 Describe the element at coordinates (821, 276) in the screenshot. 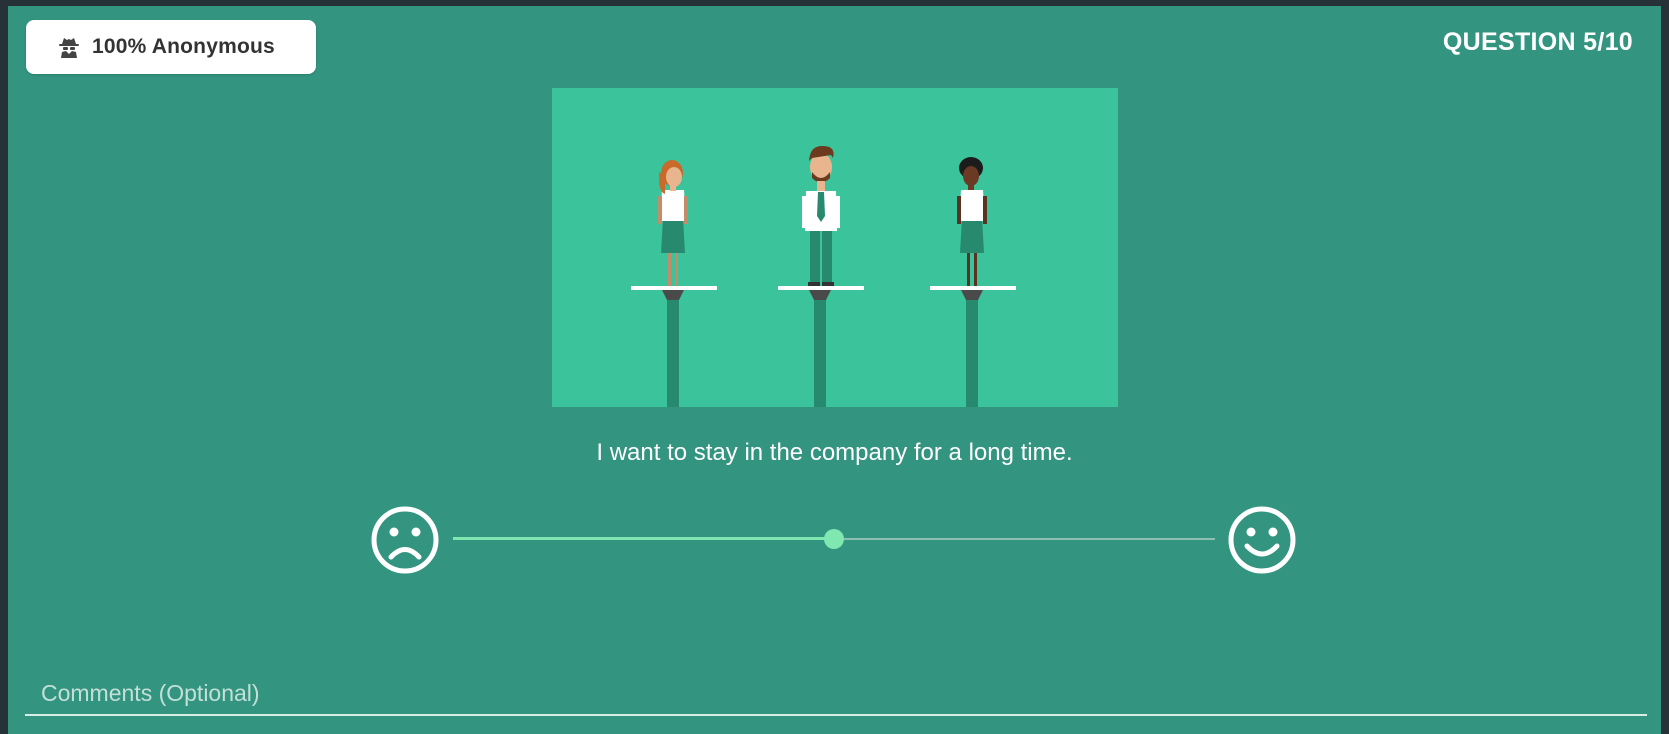

I see `person-man-tie-figure` at that location.